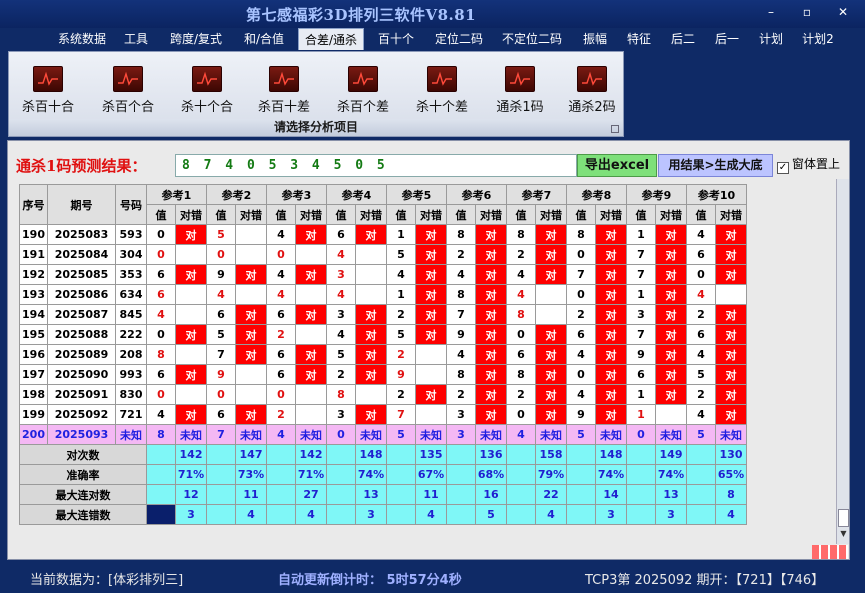 Image resolution: width=865 pixels, height=593 pixels. I want to click on generate-base-button: 用结果>生成大底, so click(715, 165).